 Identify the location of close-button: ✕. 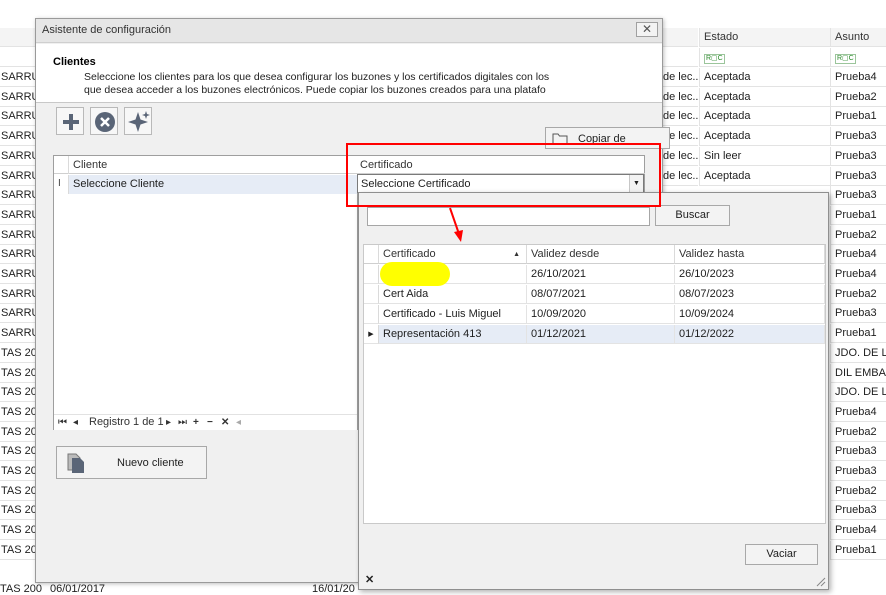
(647, 29).